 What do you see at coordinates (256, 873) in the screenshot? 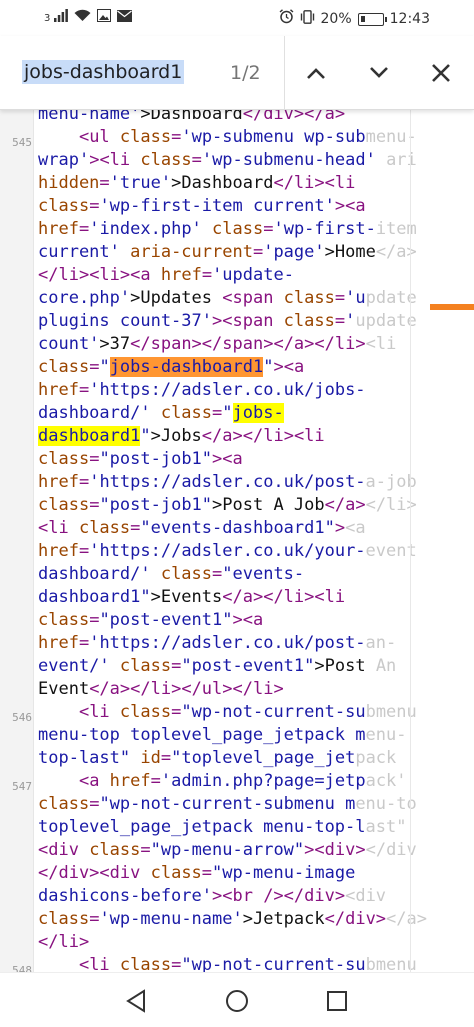
I see `source-line: </div><div class="wp-menu-image` at bounding box center [256, 873].